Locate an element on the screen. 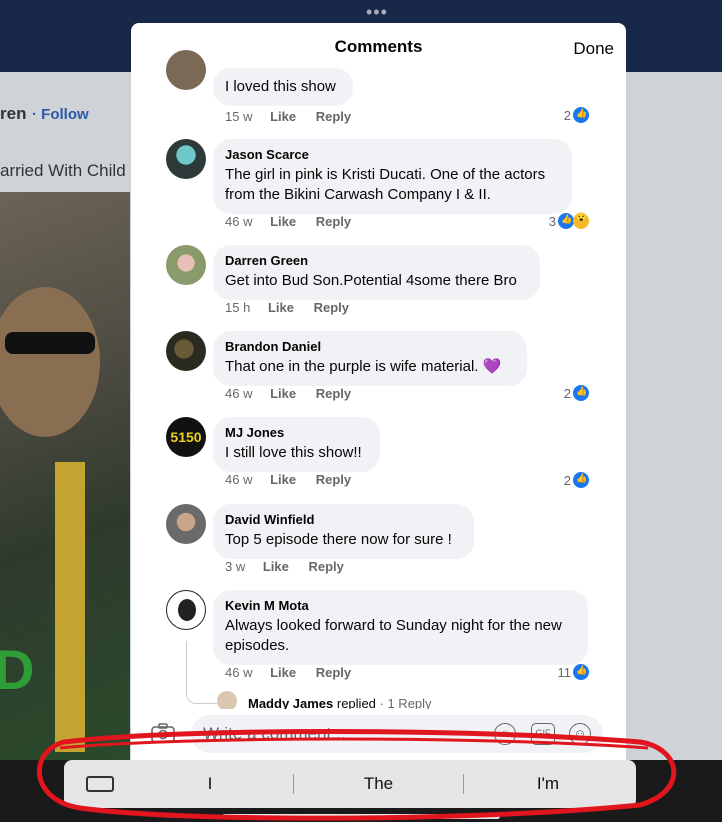 The height and width of the screenshot is (822, 722). comment-author: Kevin M Mota is located at coordinates (400, 605).